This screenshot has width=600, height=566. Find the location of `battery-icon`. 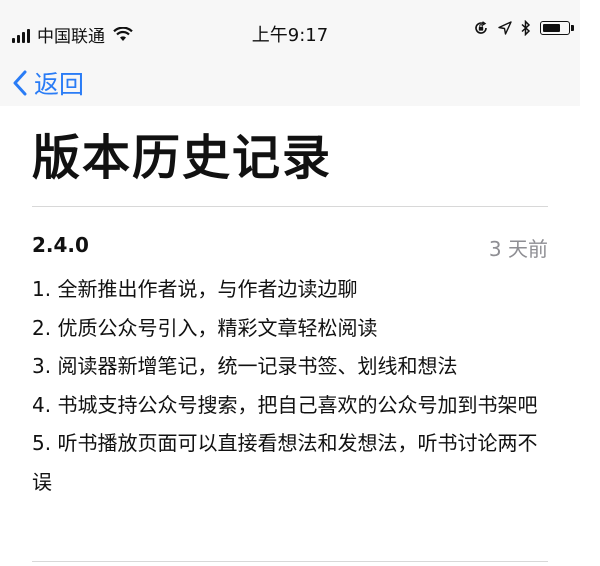

battery-icon is located at coordinates (557, 28).